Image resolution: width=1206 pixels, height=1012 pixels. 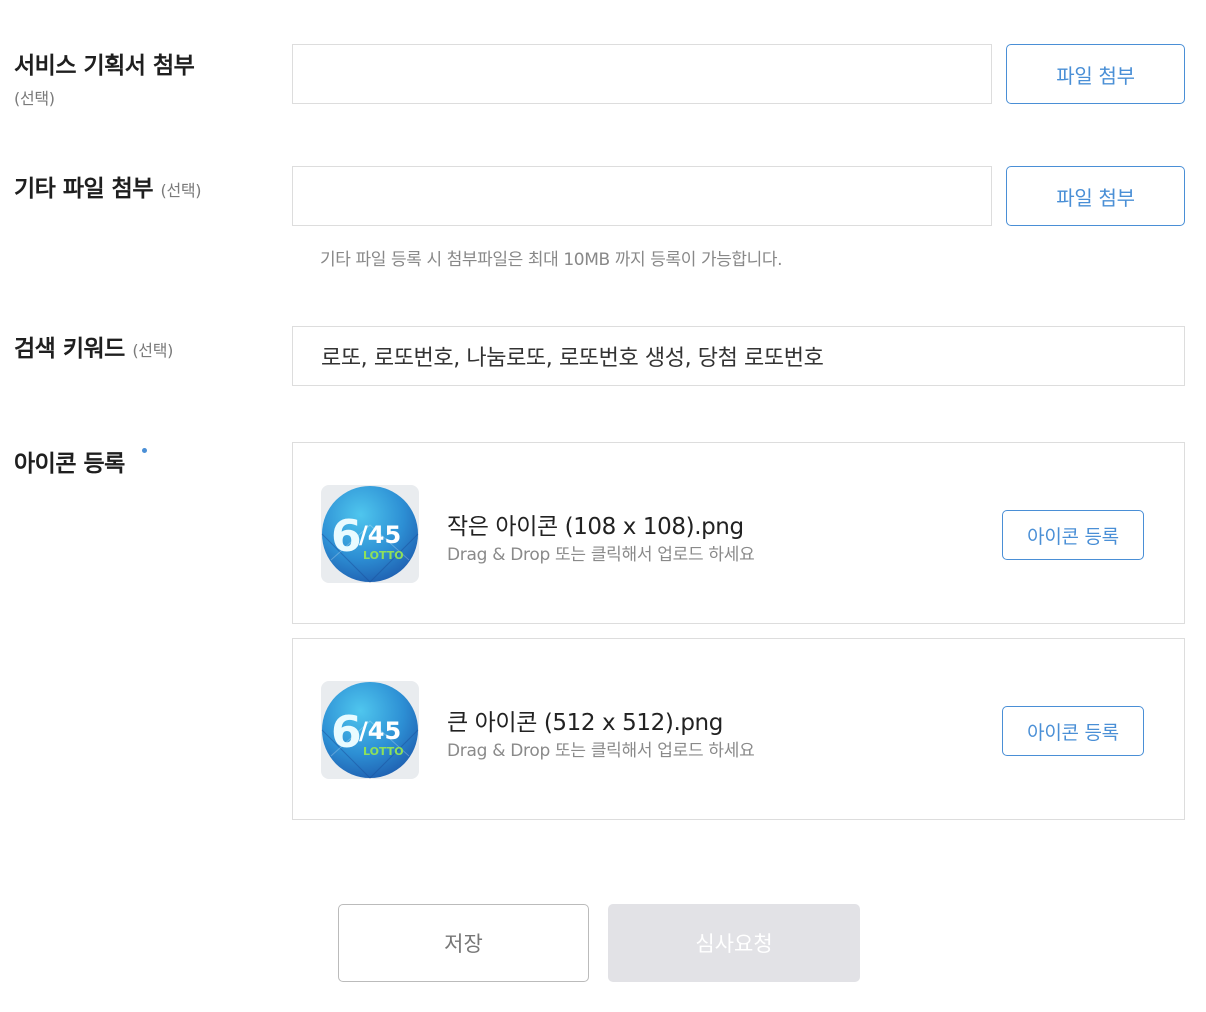 What do you see at coordinates (642, 196) in the screenshot?
I see `other-file-field` at bounding box center [642, 196].